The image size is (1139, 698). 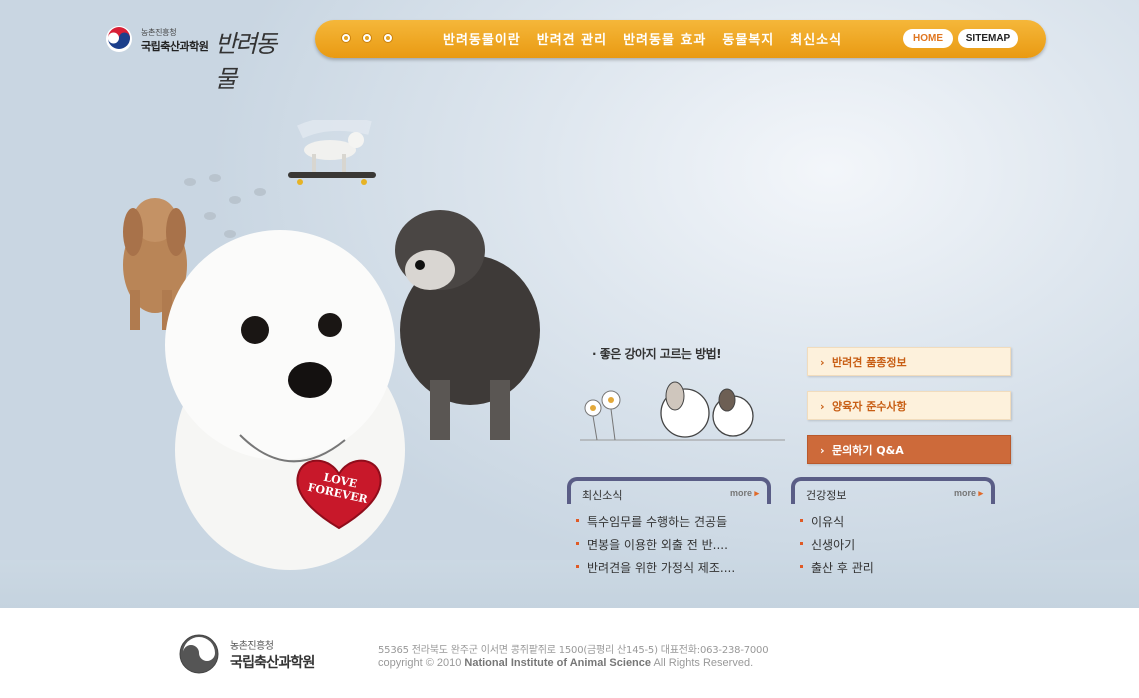 I want to click on footer-org-name: 국립축산과학원, so click(x=272, y=663).